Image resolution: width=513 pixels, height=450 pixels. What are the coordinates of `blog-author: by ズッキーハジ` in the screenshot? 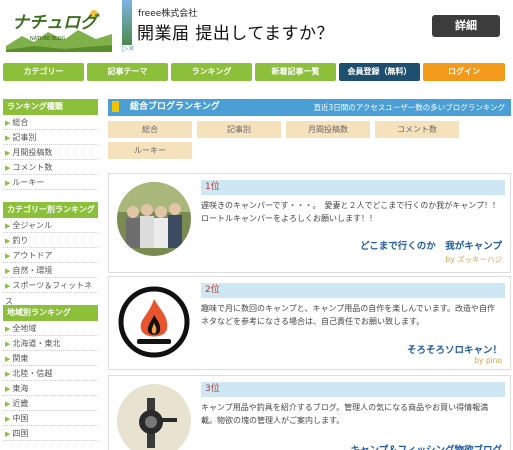 It's located at (474, 259).